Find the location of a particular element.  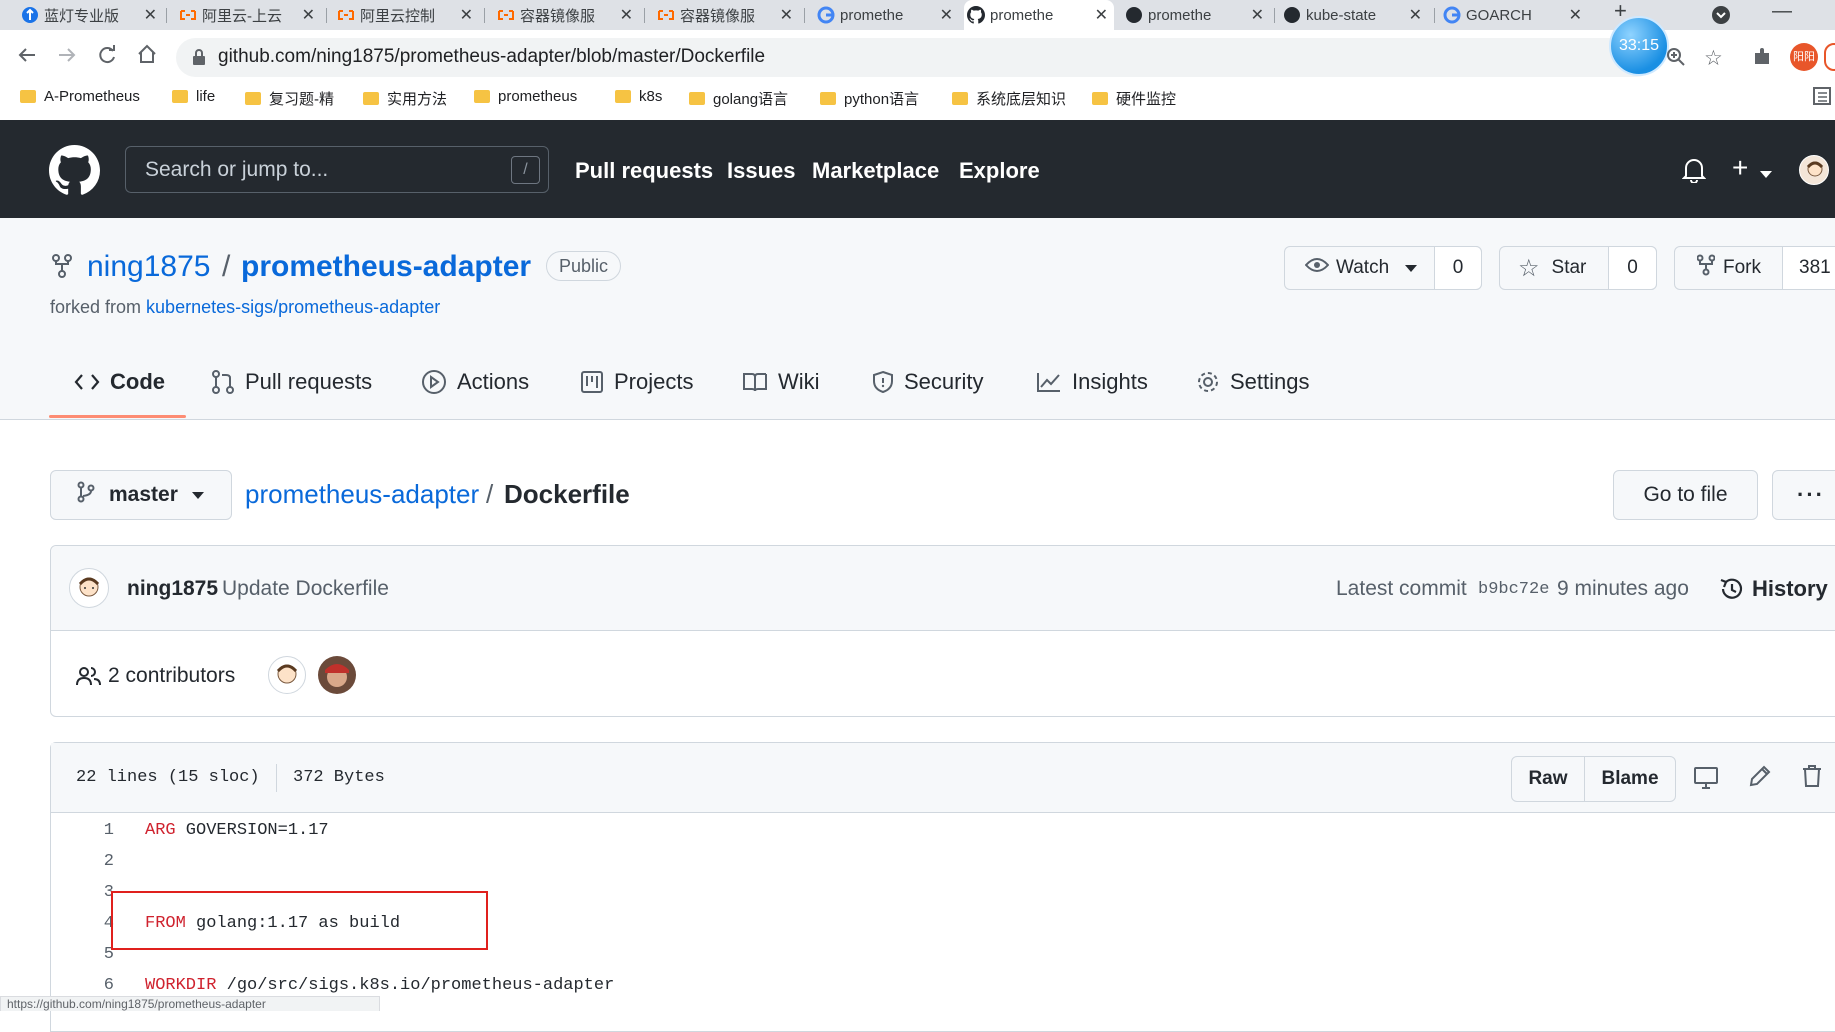

profile-avatar: 阳阳 is located at coordinates (1804, 57).